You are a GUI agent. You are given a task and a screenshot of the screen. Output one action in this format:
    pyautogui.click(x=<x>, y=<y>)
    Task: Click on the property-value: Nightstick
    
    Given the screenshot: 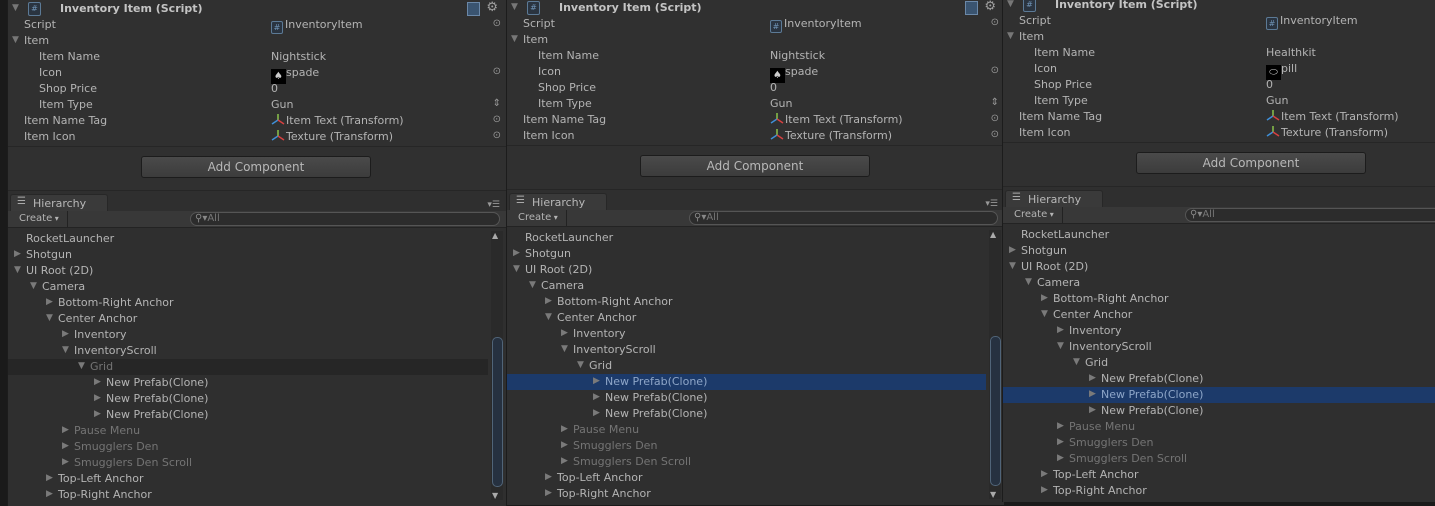 What is the action you would take?
    pyautogui.click(x=298, y=56)
    